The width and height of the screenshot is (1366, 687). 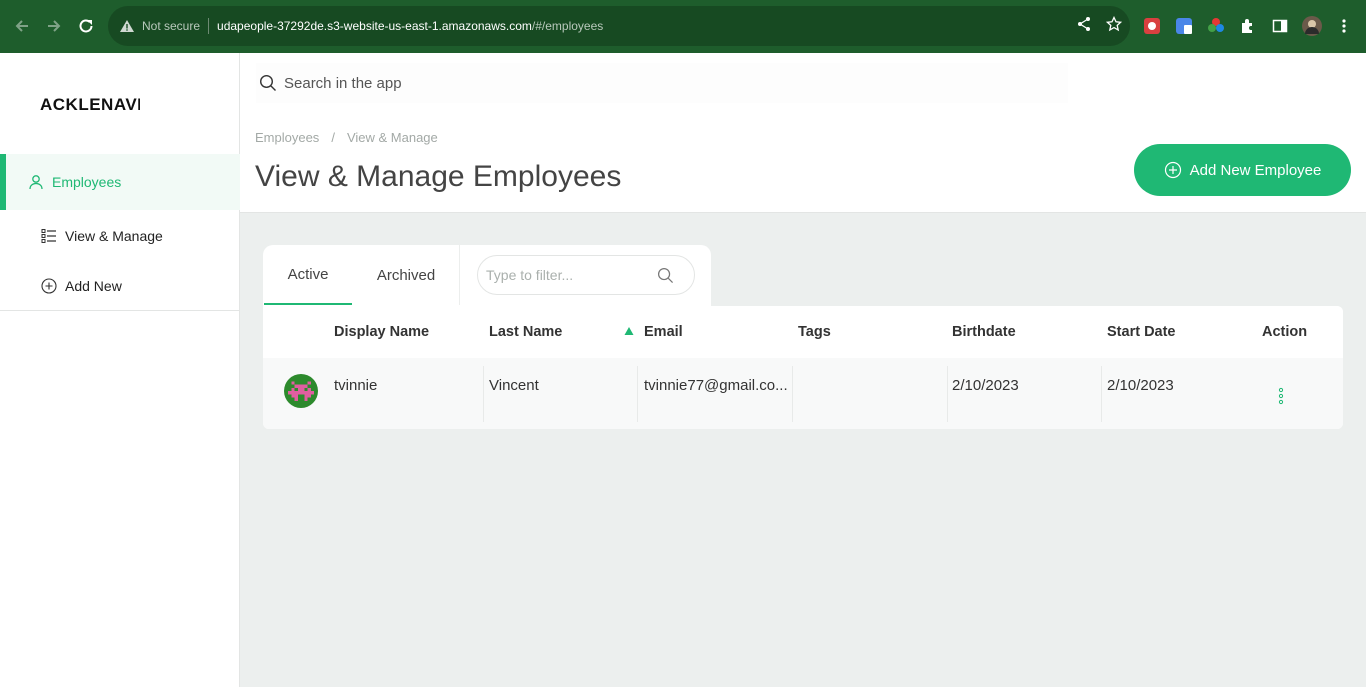 I want to click on omnibox-divider, so click(x=209, y=26).